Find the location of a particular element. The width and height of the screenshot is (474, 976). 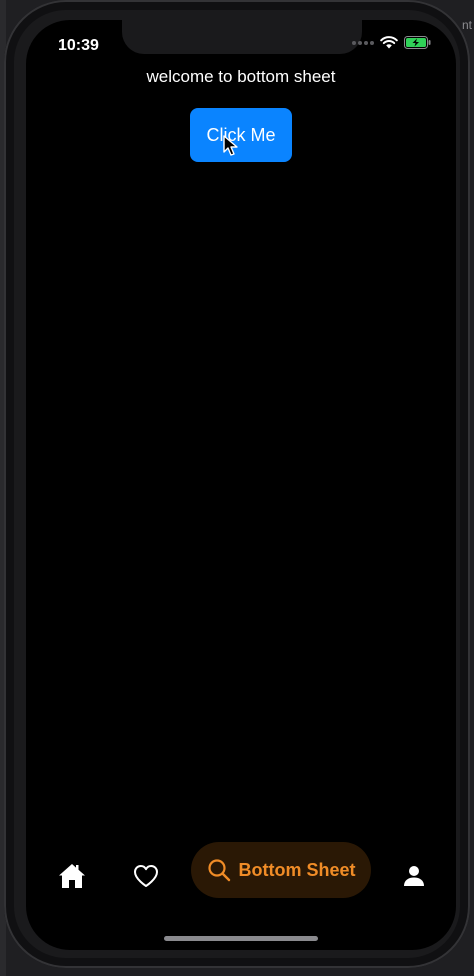

wifi-icon is located at coordinates (389, 42).